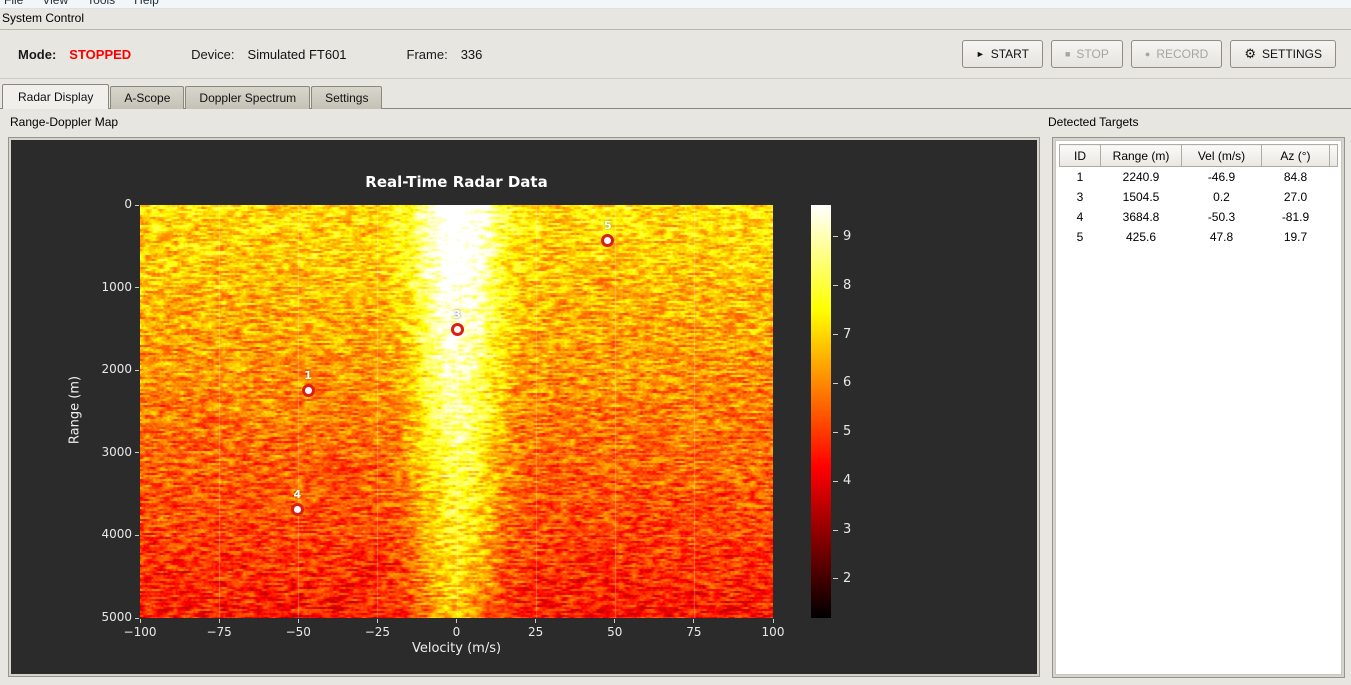 The image size is (1351, 685). Describe the element at coordinates (1295, 155) in the screenshot. I see `column-header-az: Az (°)` at that location.